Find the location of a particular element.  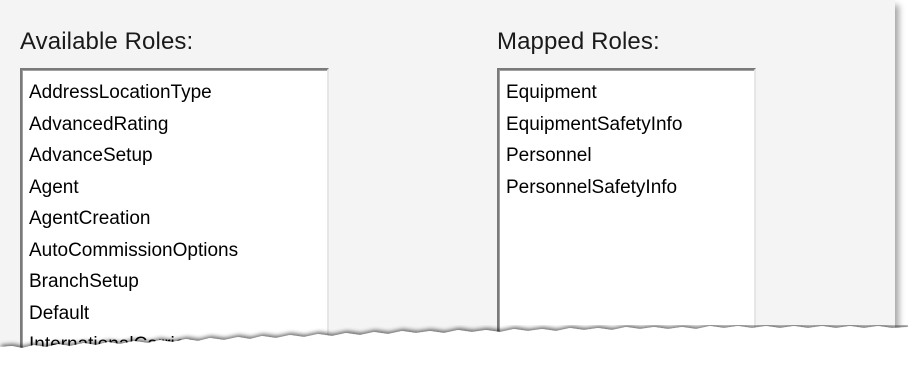

available-role-item: AddressLocationType is located at coordinates (178, 93).